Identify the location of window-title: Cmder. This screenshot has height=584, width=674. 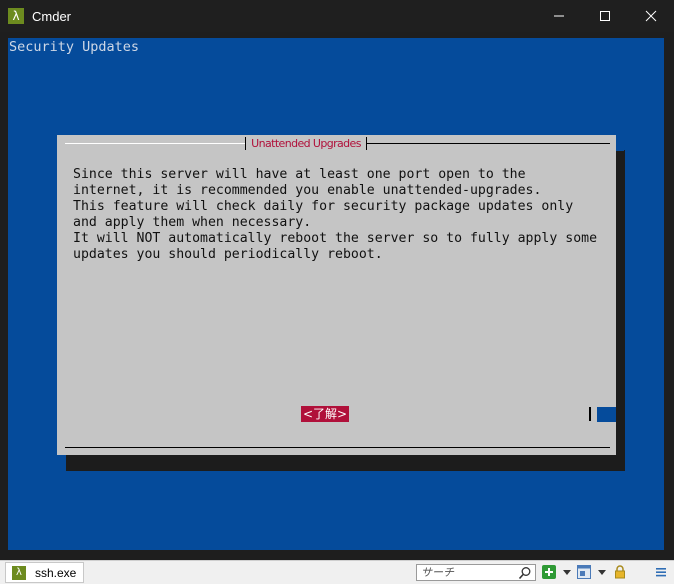
(52, 16).